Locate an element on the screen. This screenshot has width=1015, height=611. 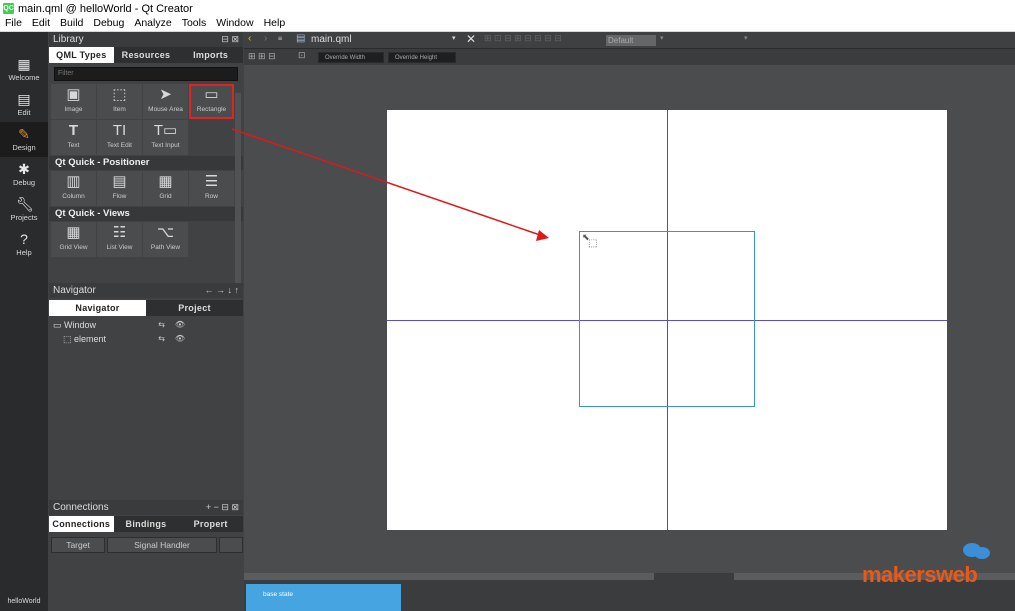
add-remove-icons: + − ⊟ ⊠ is located at coordinates (222, 507).